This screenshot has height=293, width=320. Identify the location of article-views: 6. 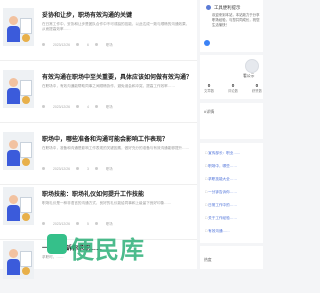
(87, 44).